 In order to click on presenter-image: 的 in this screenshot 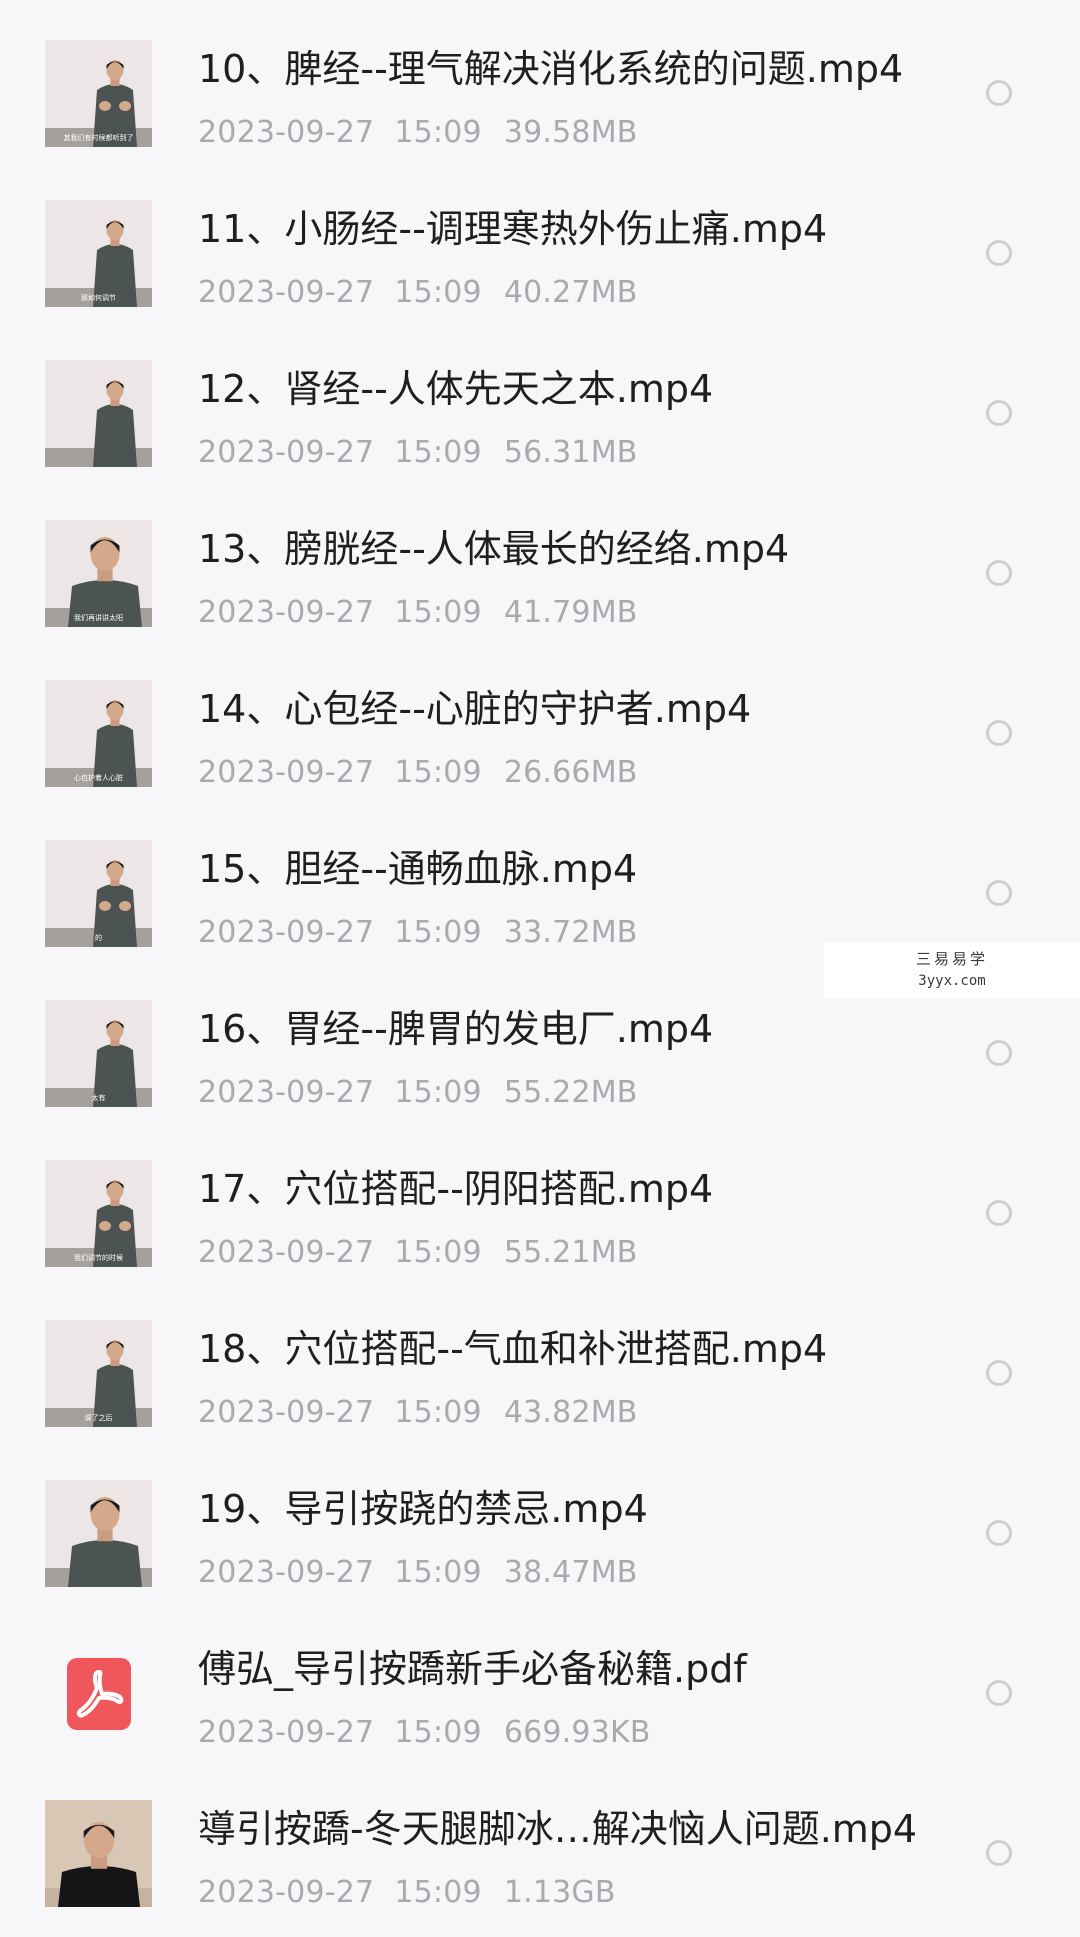, I will do `click(98, 893)`.